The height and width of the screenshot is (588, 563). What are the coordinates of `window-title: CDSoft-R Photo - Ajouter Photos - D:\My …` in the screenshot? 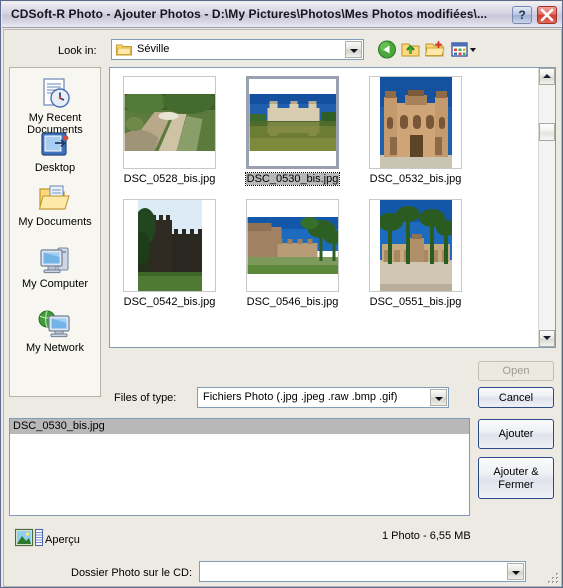 It's located at (249, 14).